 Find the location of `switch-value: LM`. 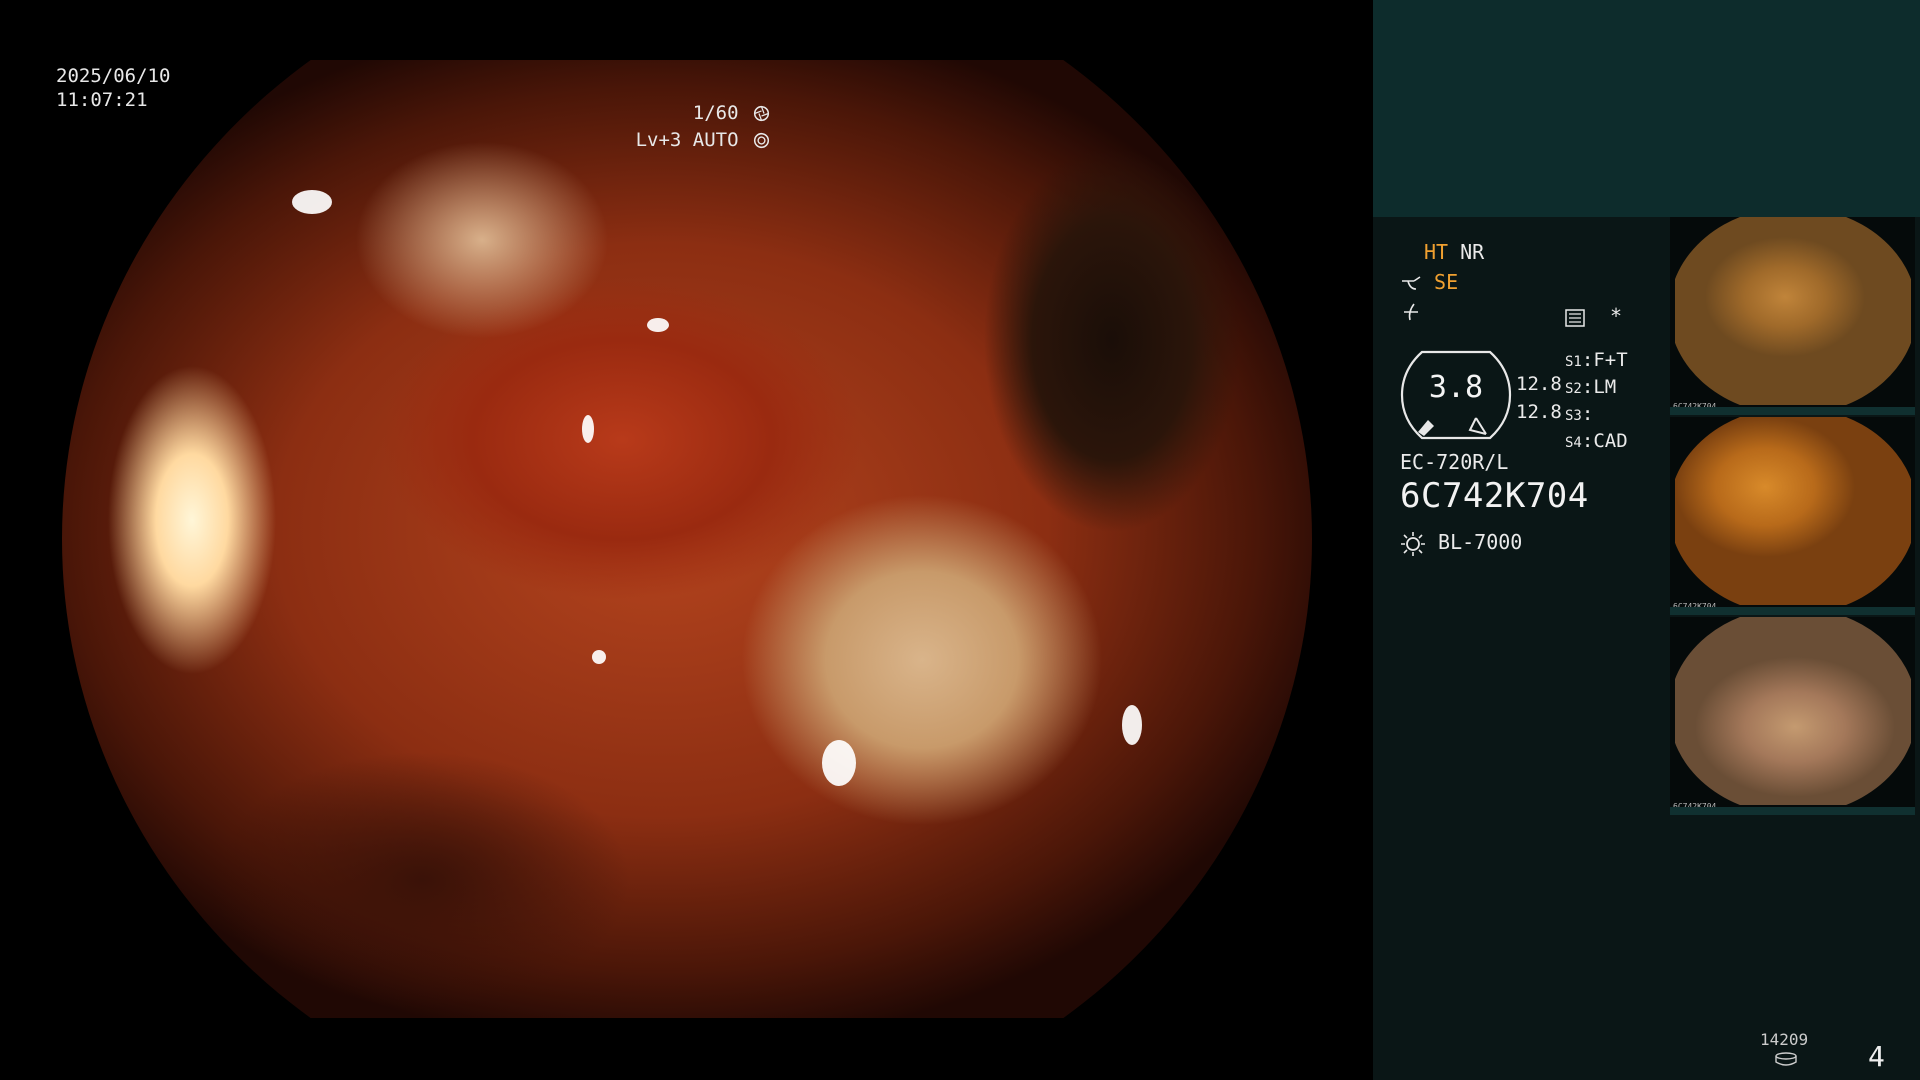

switch-value: LM is located at coordinates (1605, 387).